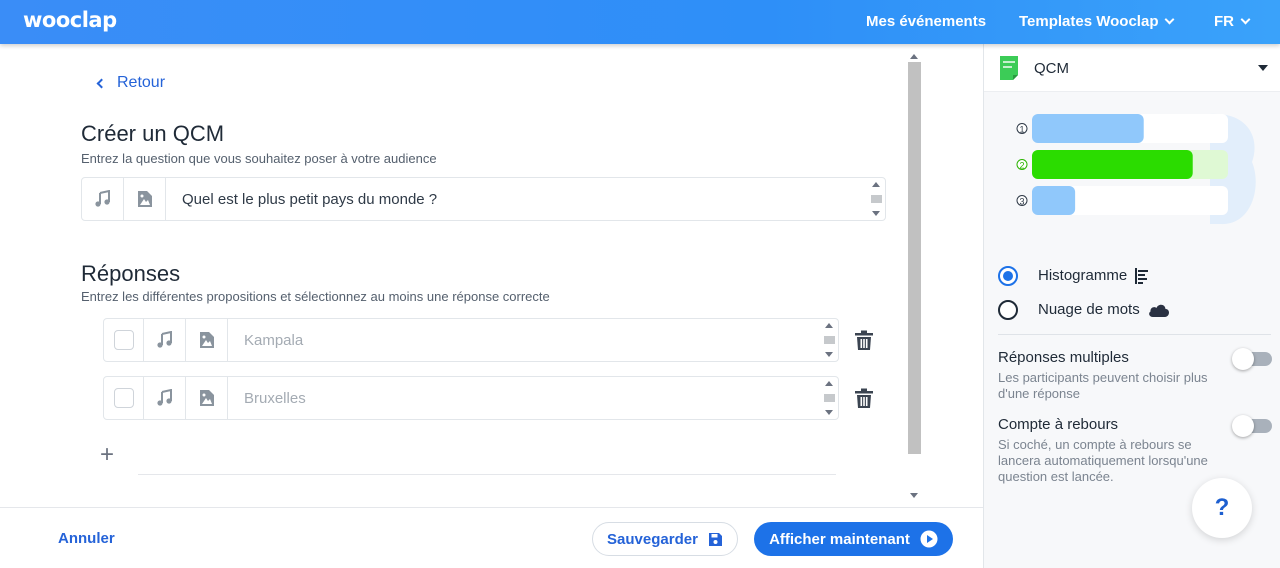 The width and height of the screenshot is (1280, 568). I want to click on word-cloud-option: Nuage de mots, so click(1104, 309).